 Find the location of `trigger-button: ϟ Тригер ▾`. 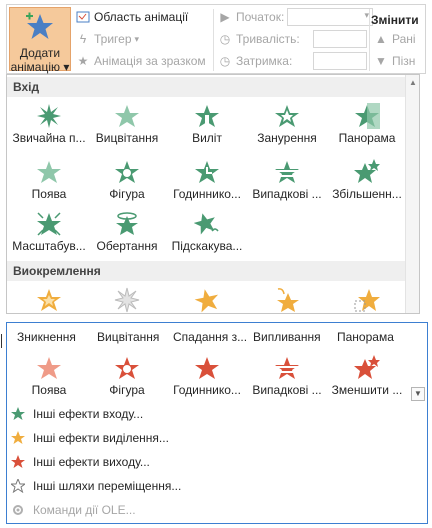

trigger-button: ϟ Тригер ▾ is located at coordinates (107, 39).